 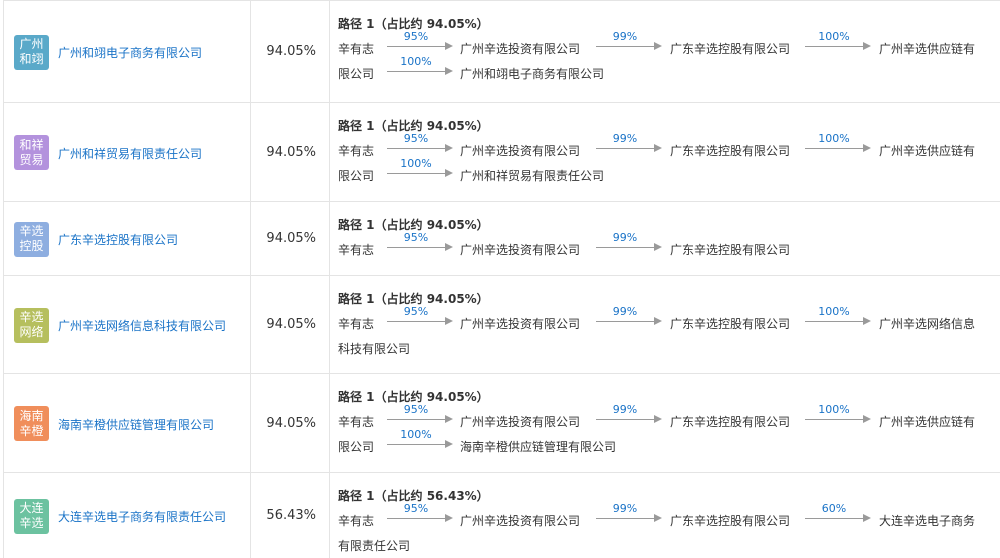 I want to click on company-name-link: 广东辛选控股有限公司, so click(x=118, y=239).